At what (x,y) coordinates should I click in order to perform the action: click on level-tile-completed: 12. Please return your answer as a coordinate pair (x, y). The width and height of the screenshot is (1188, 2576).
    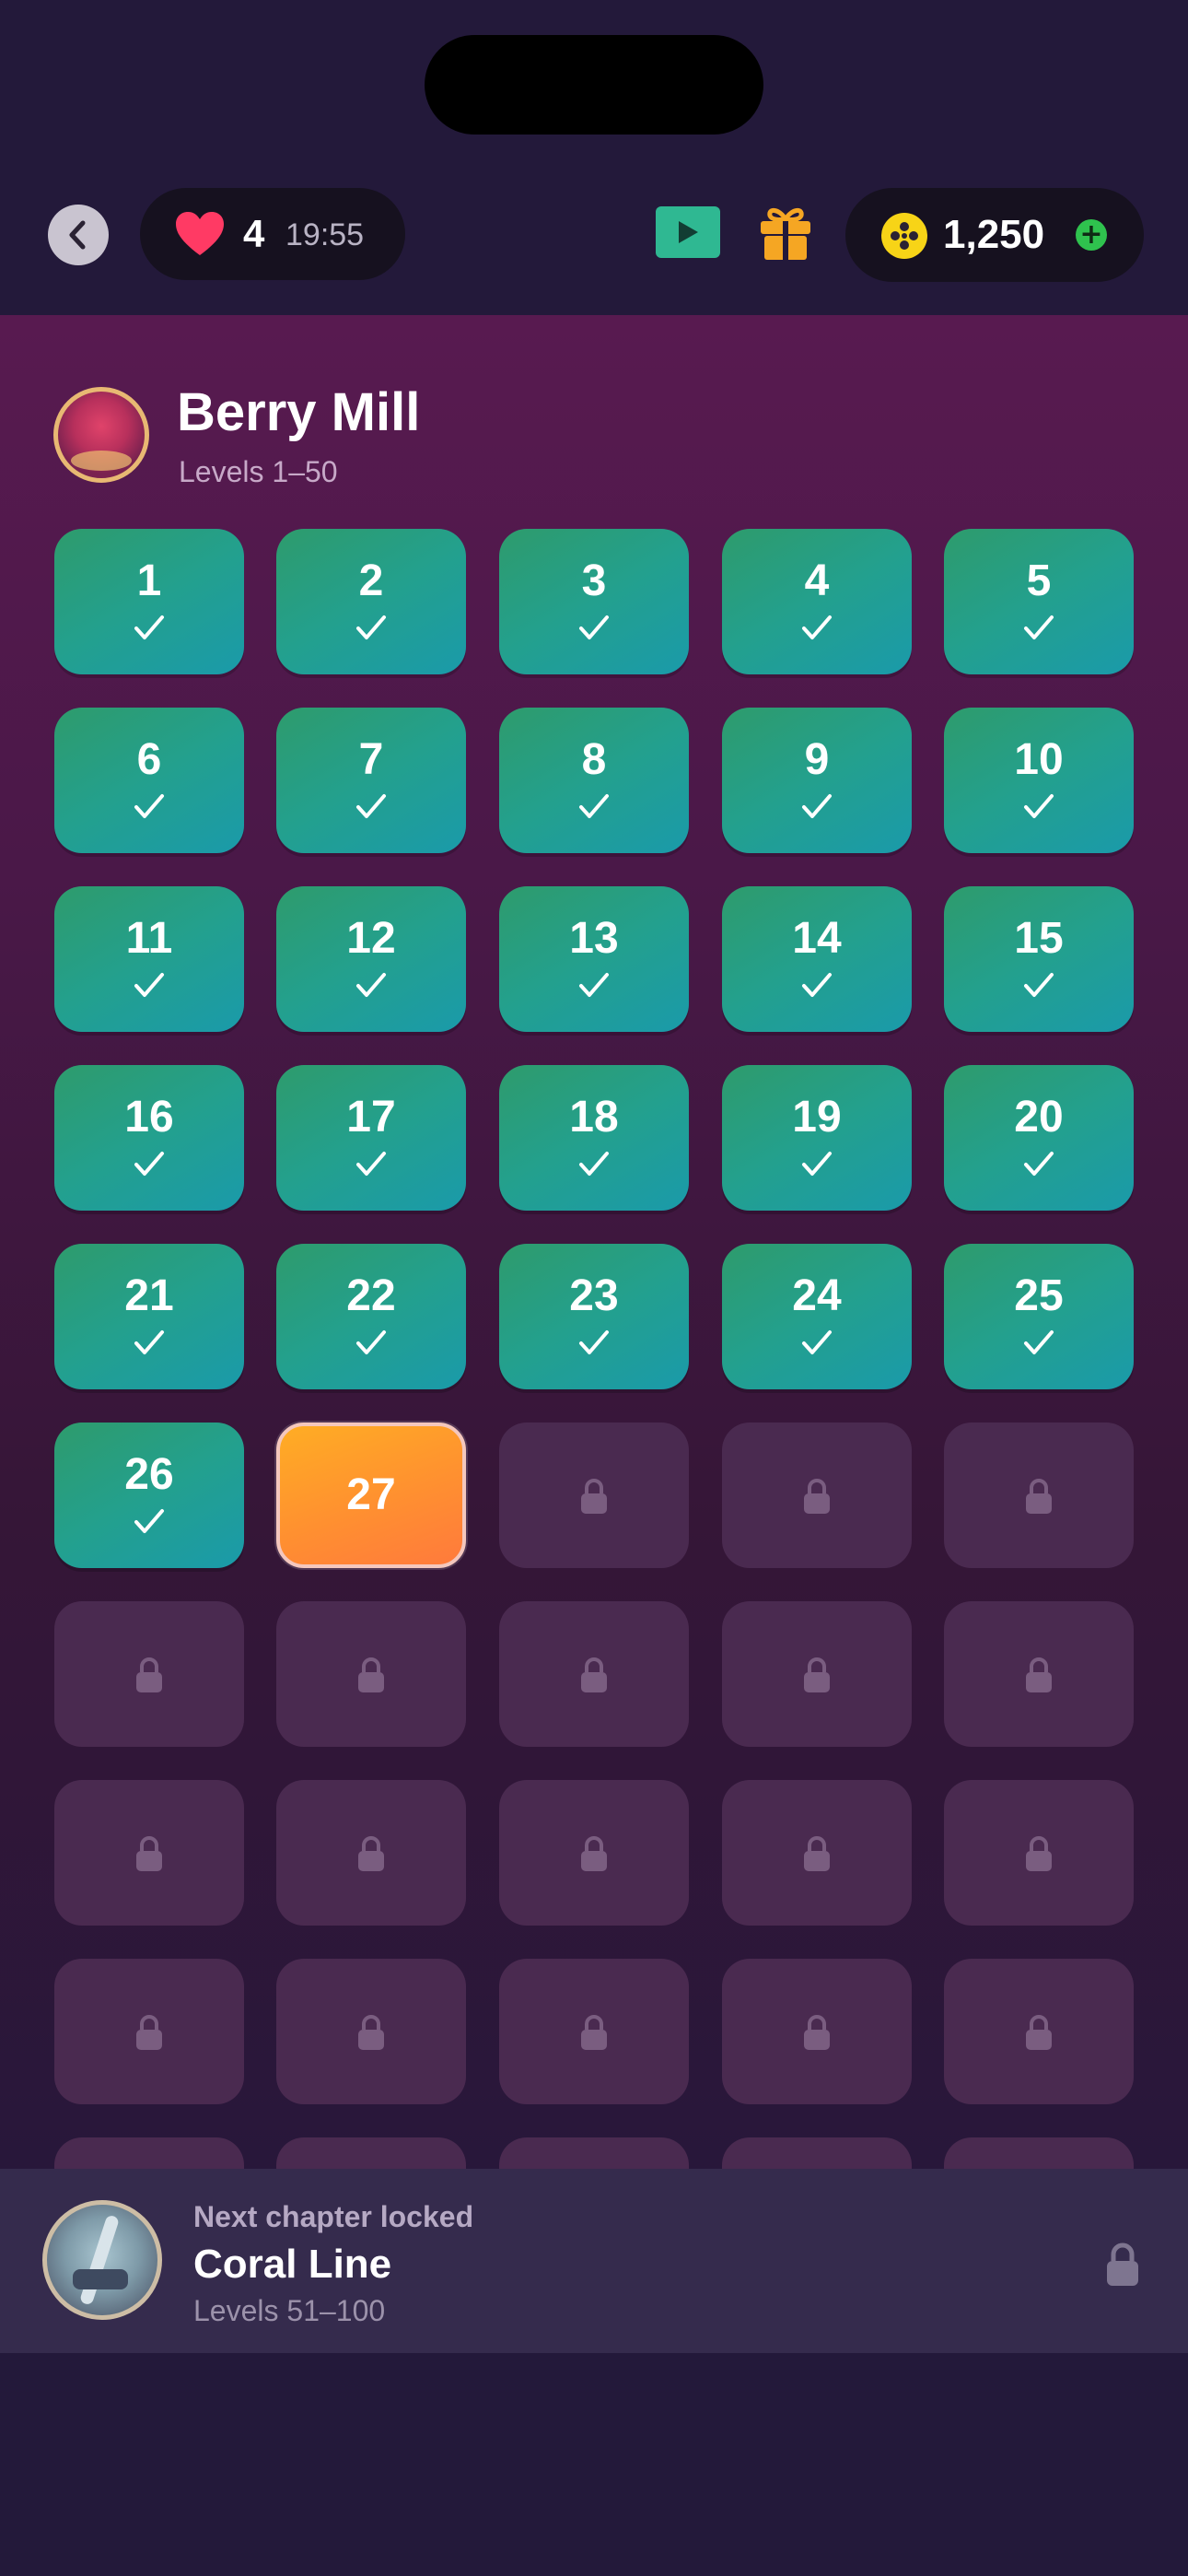
    Looking at the image, I should click on (371, 959).